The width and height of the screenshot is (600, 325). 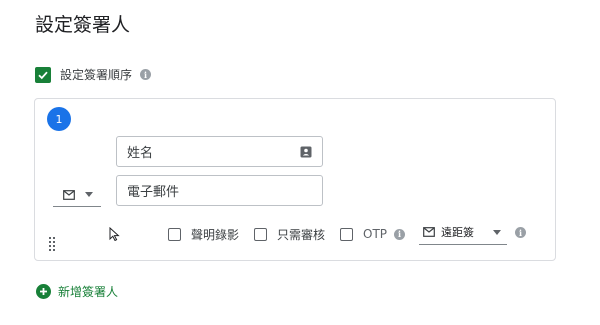 I want to click on review-only-label: 只需審核, so click(x=301, y=234).